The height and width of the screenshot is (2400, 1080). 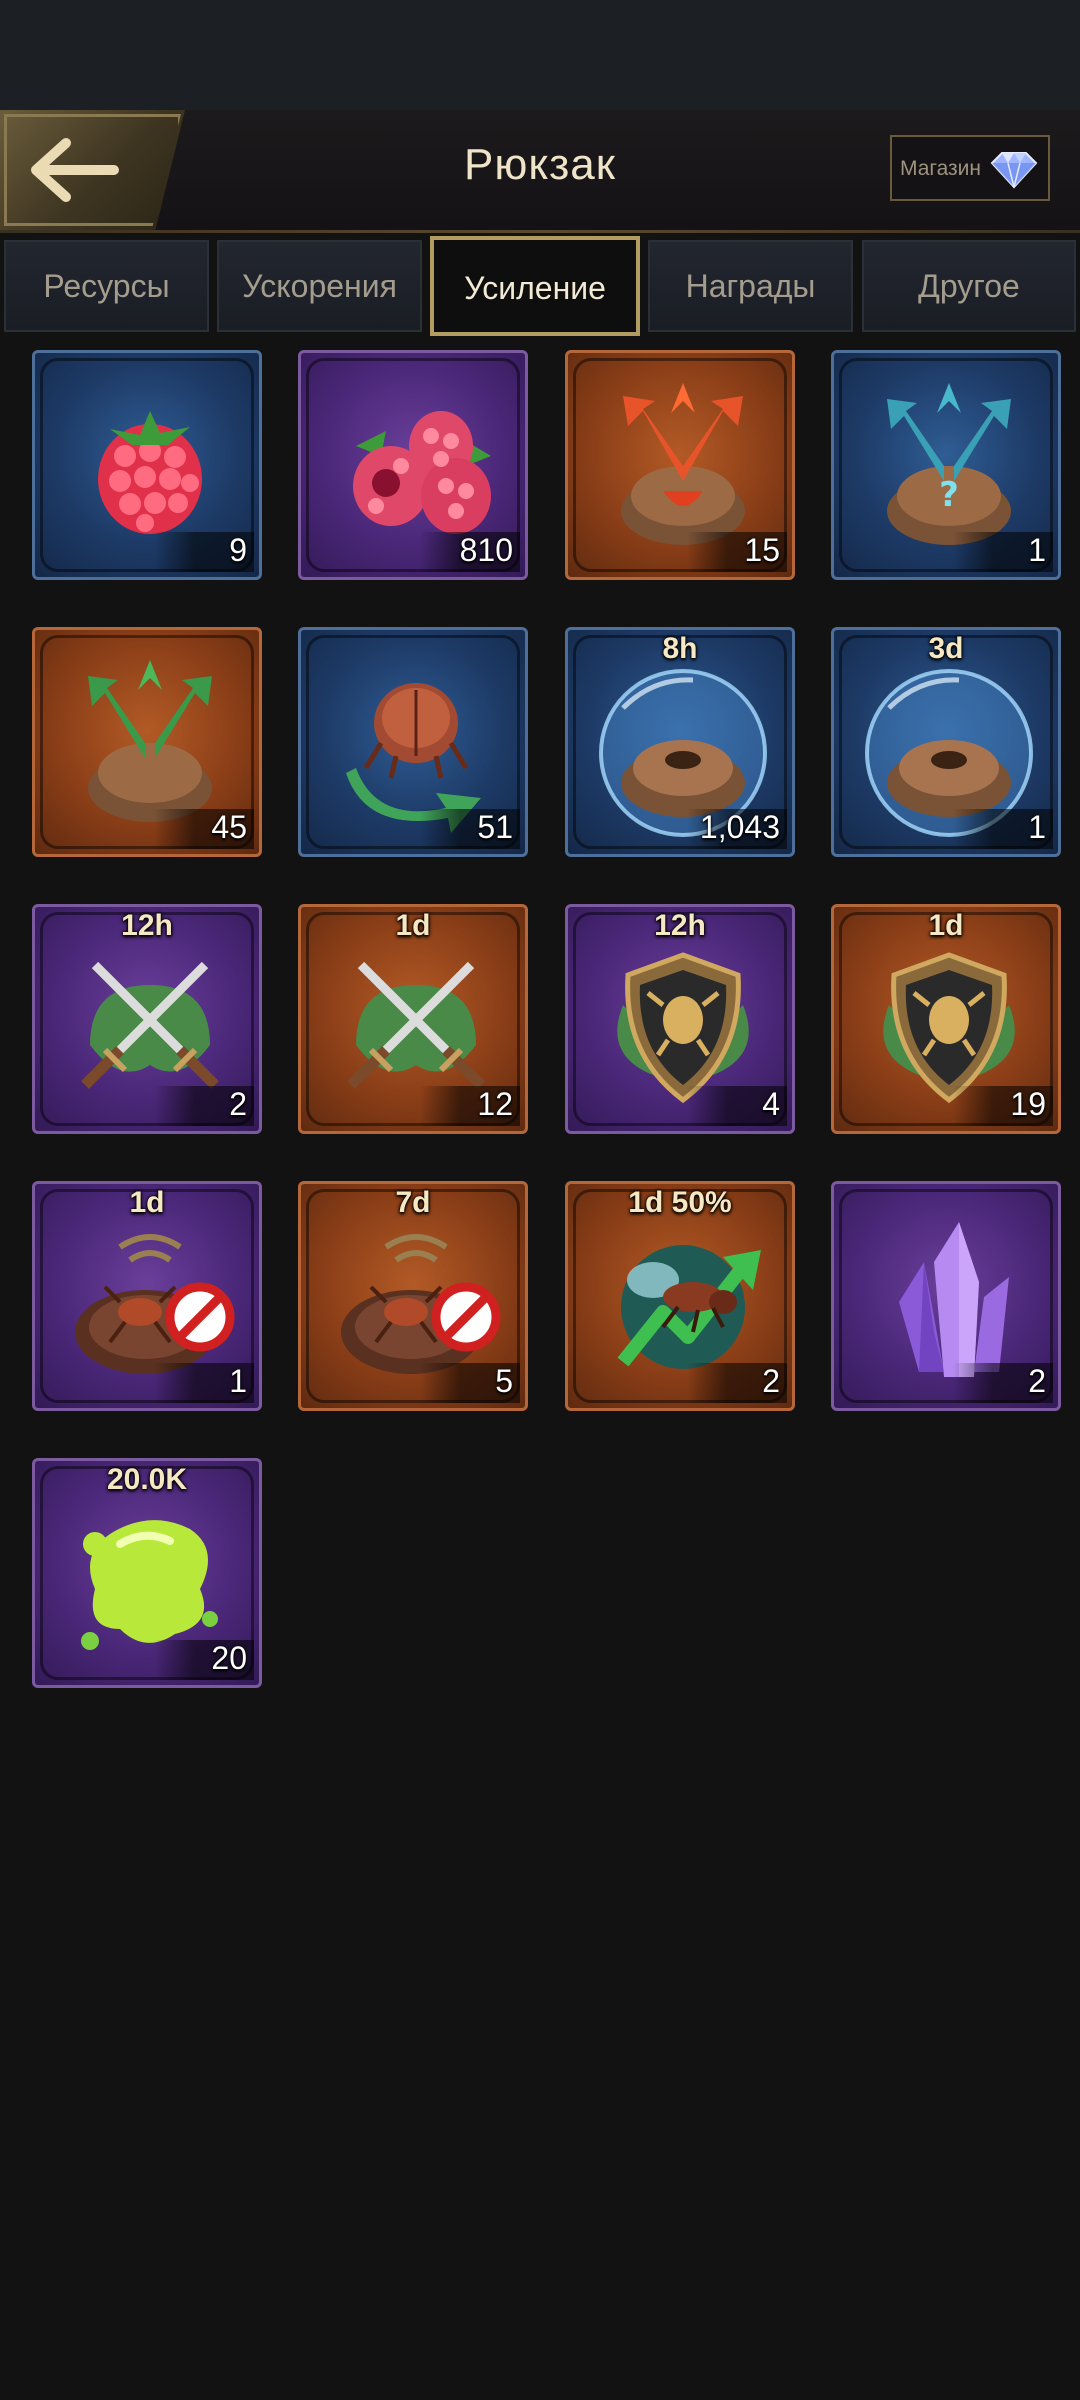 What do you see at coordinates (413, 465) in the screenshot?
I see `inventory-item: 810` at bounding box center [413, 465].